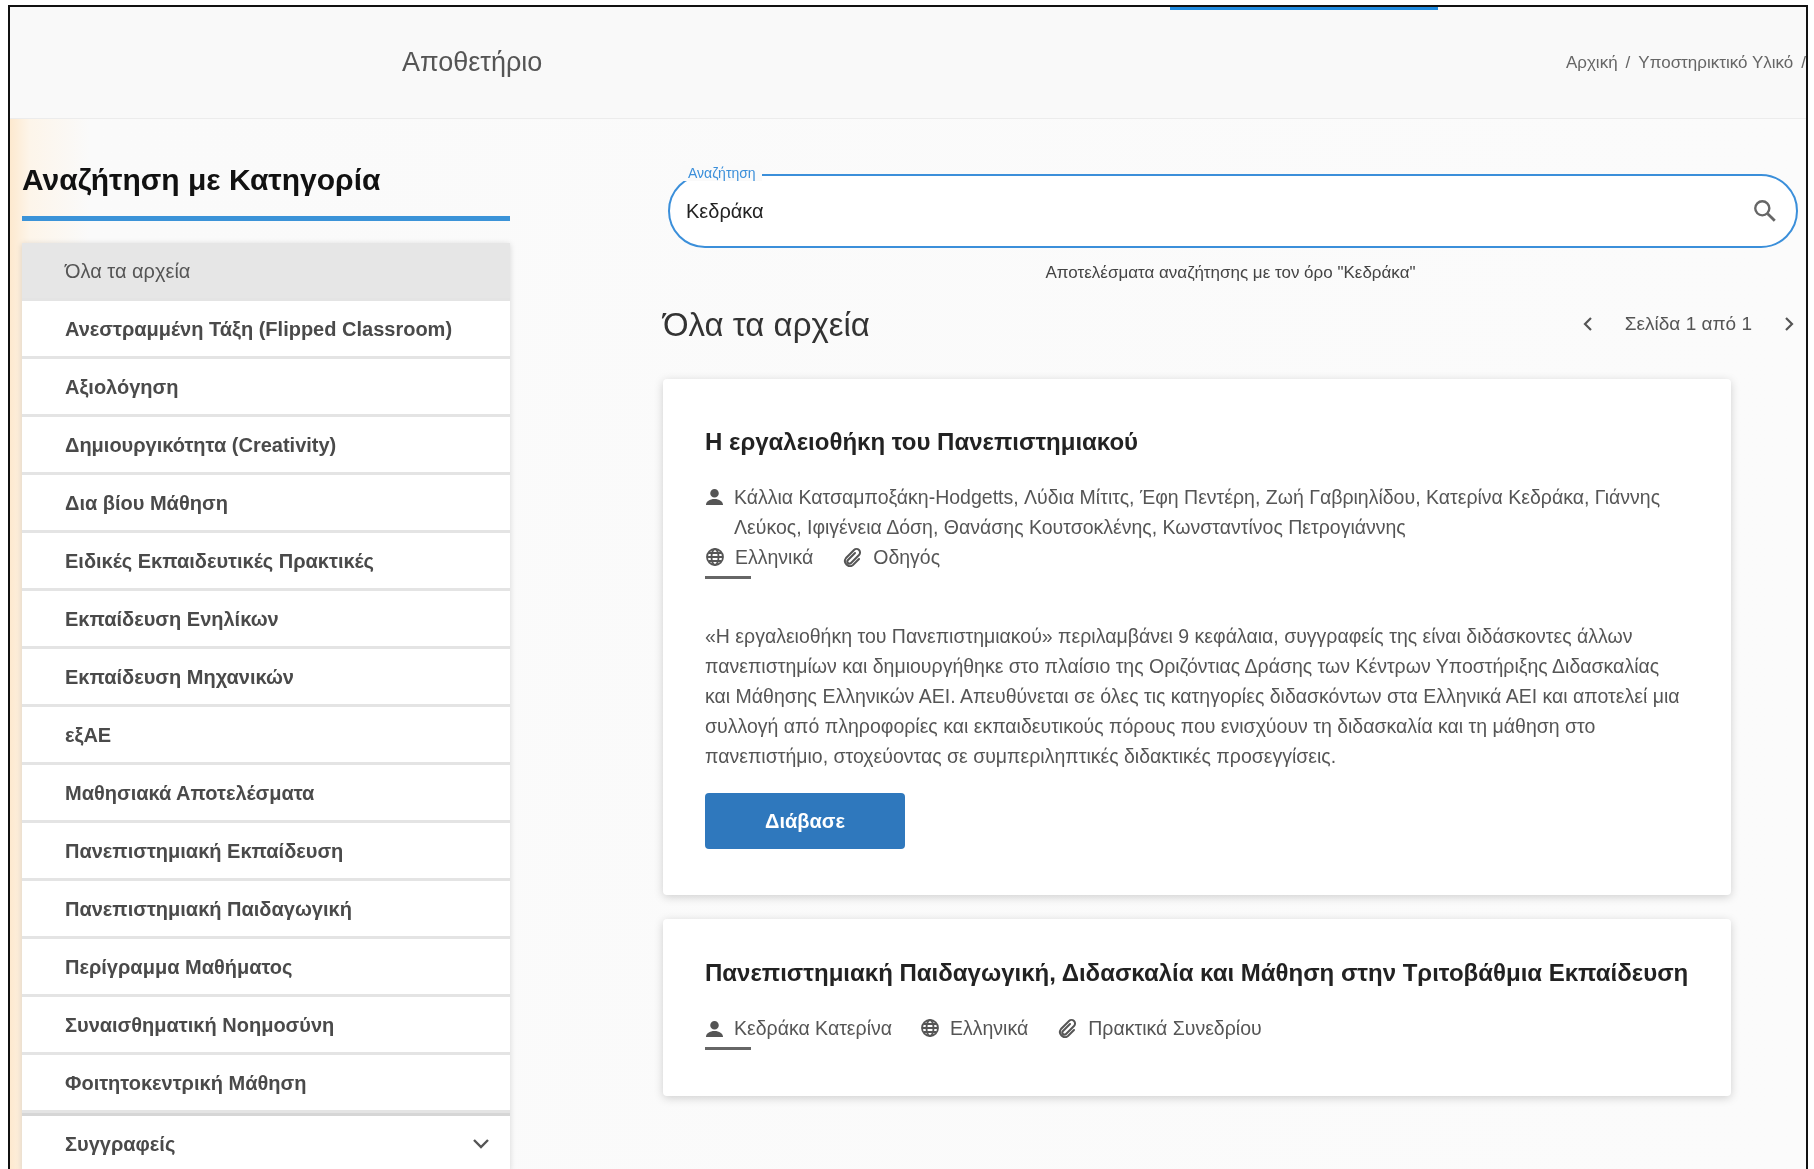  What do you see at coordinates (907, 557) in the screenshot?
I see `type-text: Οδηγός` at bounding box center [907, 557].